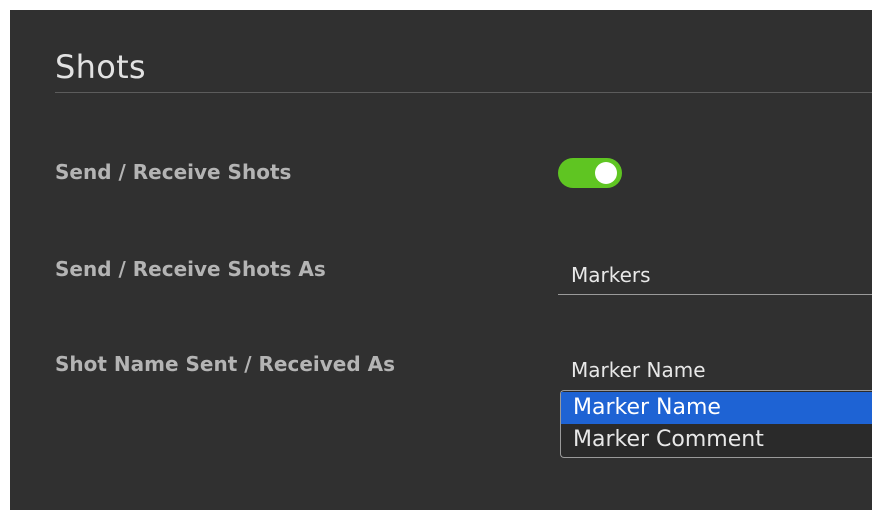 This screenshot has height=510, width=872. I want to click on shot-name-as-dropdown-list: Marker Name Marker Comment, so click(716, 424).